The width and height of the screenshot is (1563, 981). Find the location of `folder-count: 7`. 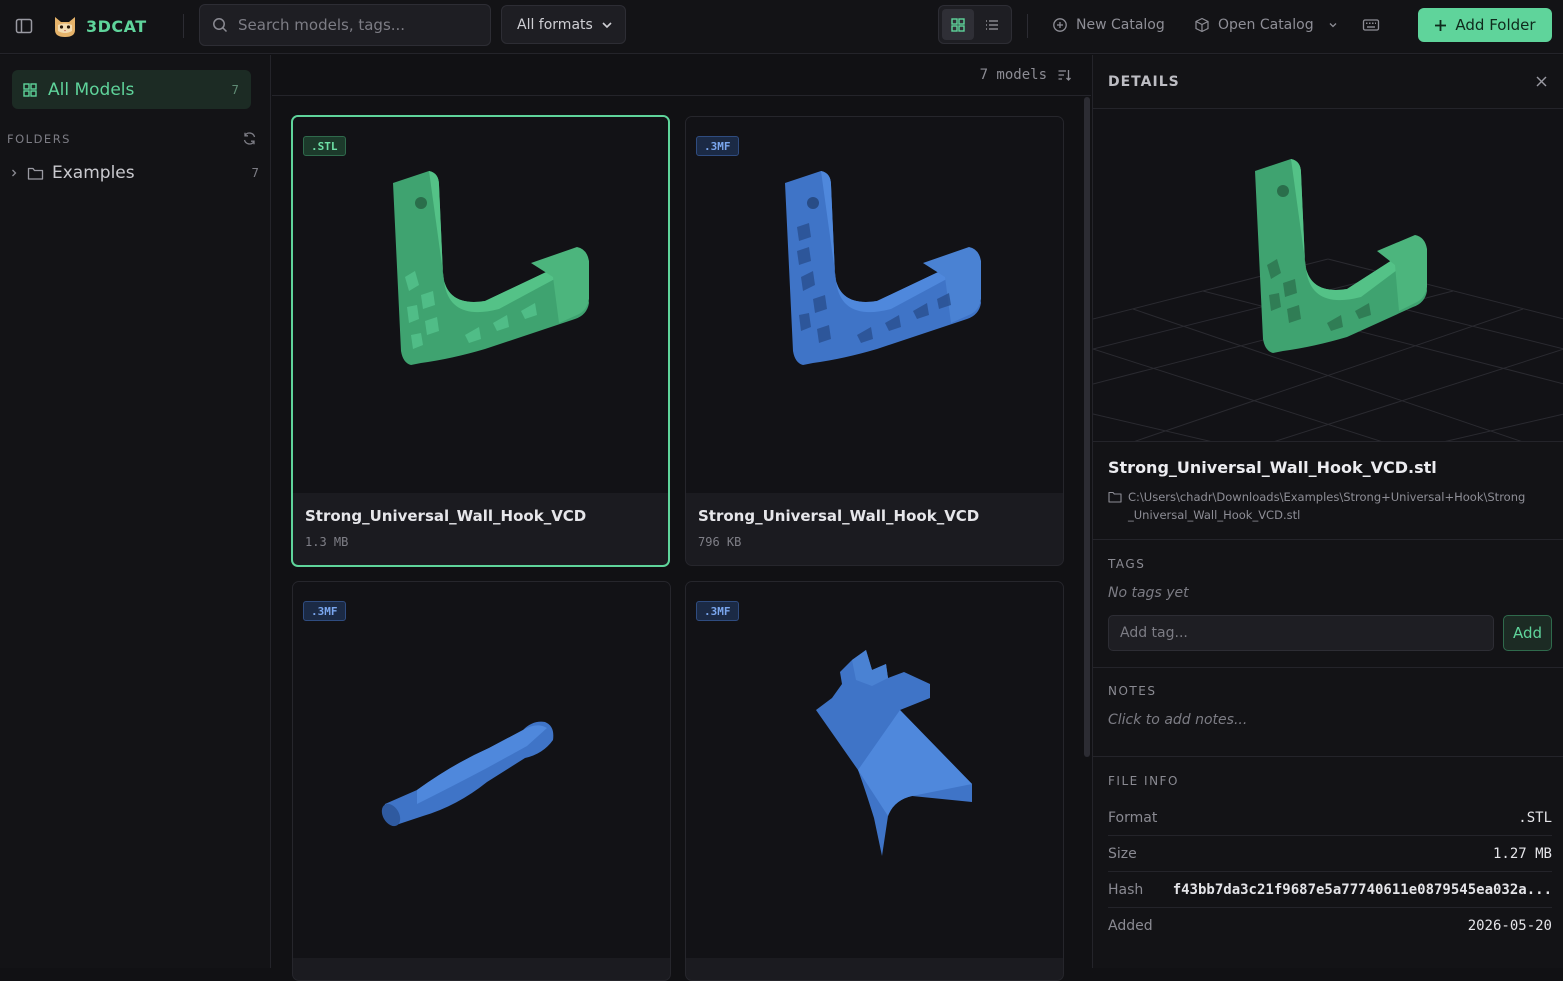

folder-count: 7 is located at coordinates (255, 173).